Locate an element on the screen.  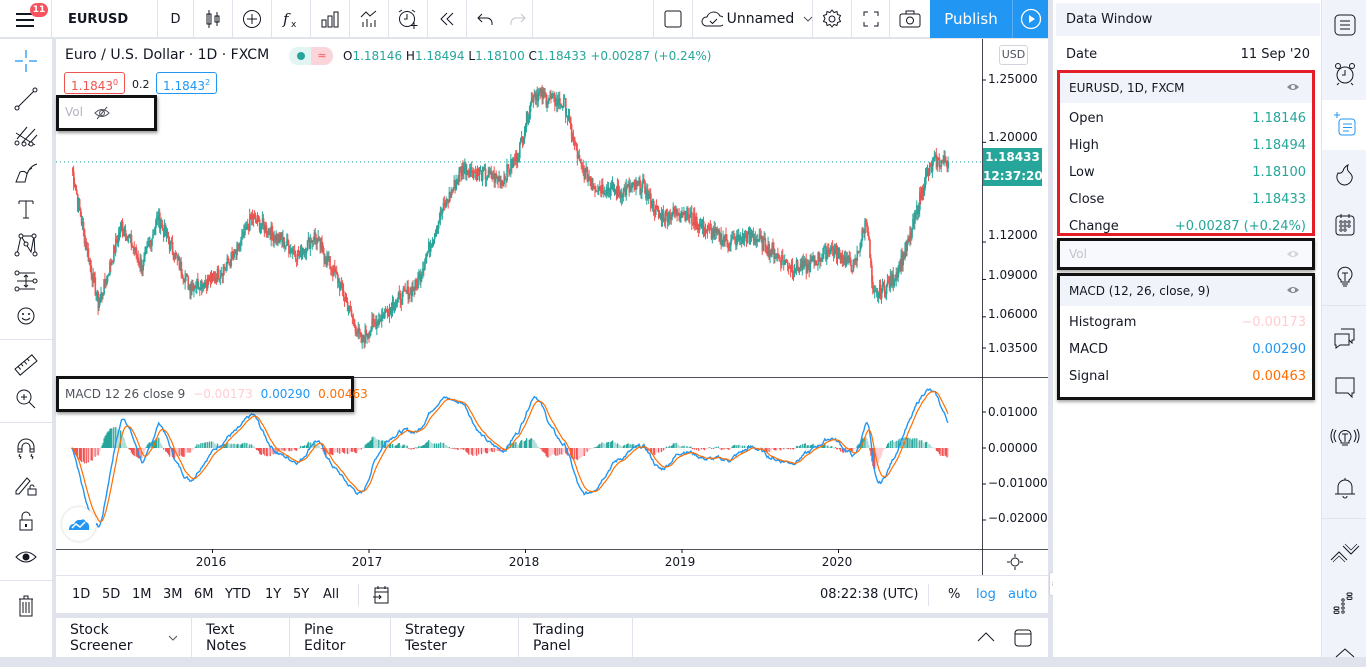
tab-text-notes: Text Notes is located at coordinates (241, 637).